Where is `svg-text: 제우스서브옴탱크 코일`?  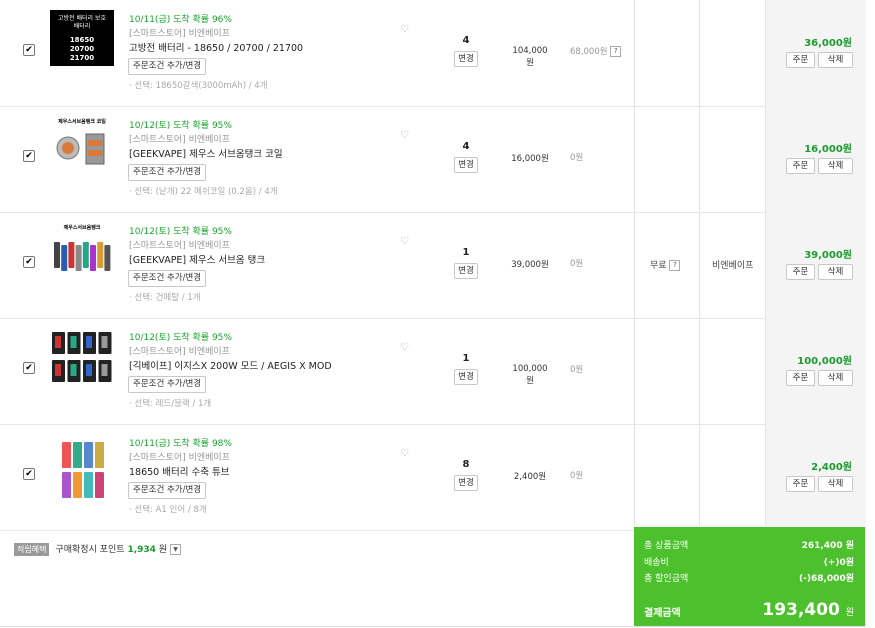 svg-text: 제우스서브옴탱크 코일 is located at coordinates (82, 121).